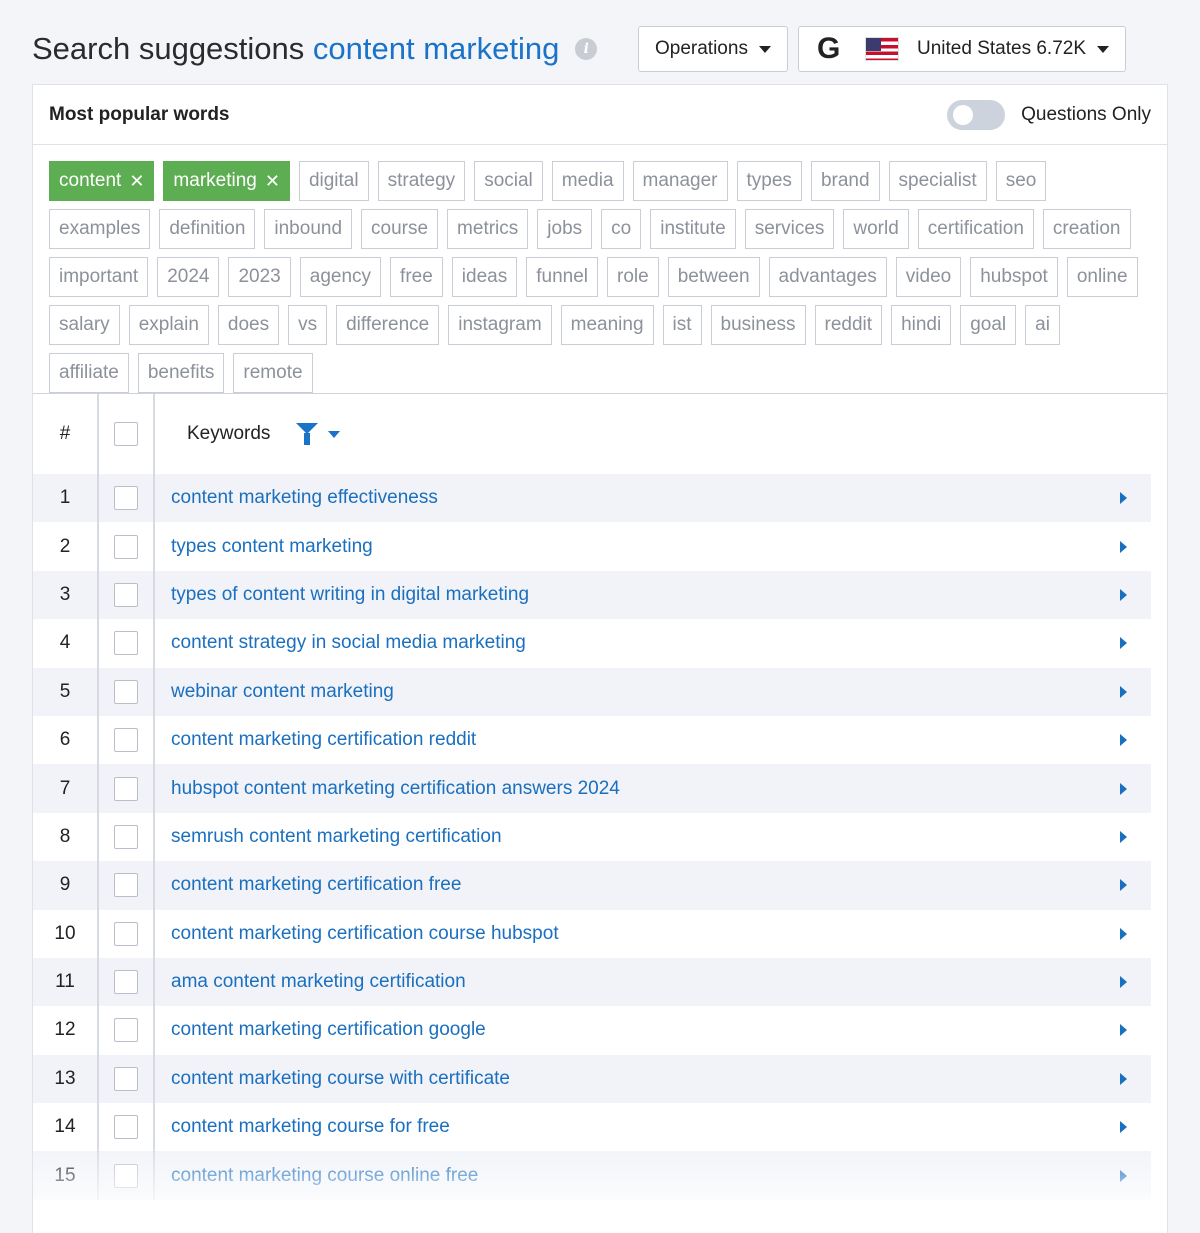  What do you see at coordinates (975, 229) in the screenshot?
I see `word-tag: certification` at bounding box center [975, 229].